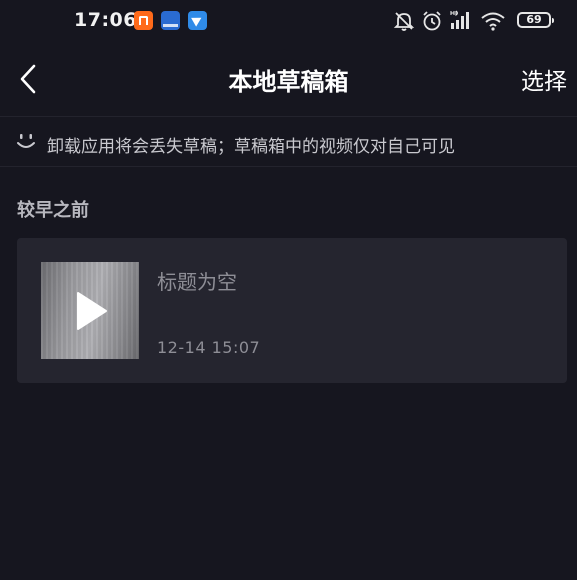  What do you see at coordinates (197, 282) in the screenshot?
I see `draft-title: 标题为空` at bounding box center [197, 282].